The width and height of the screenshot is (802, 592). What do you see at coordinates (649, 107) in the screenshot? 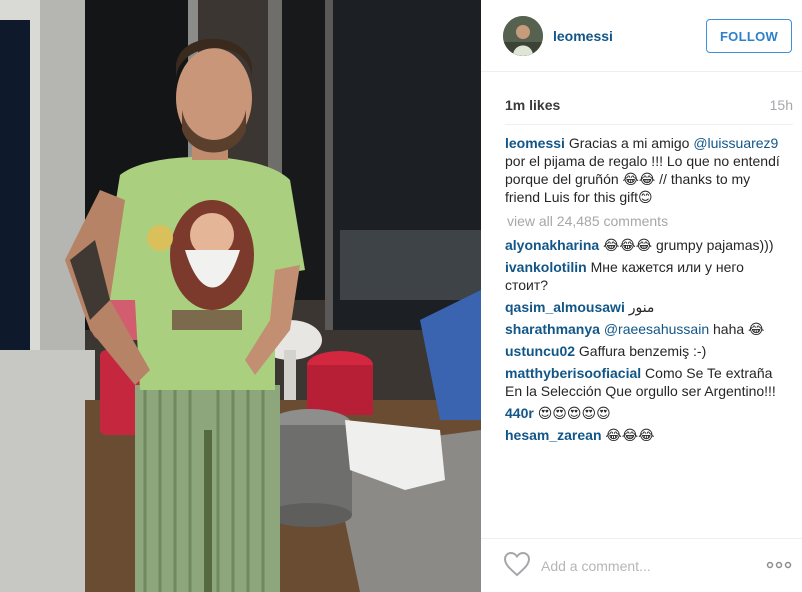
I see `post-stats: 1m likes 15h` at bounding box center [649, 107].